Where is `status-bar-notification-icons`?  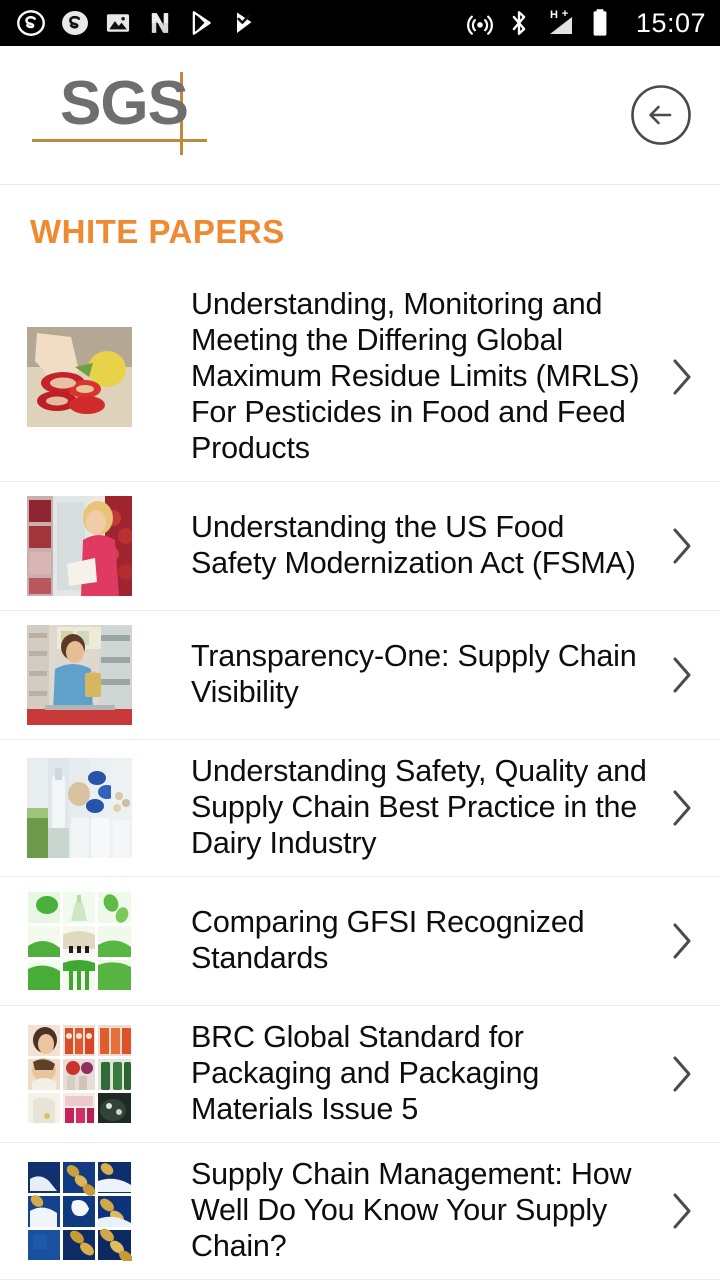 status-bar-notification-icons is located at coordinates (241, 23).